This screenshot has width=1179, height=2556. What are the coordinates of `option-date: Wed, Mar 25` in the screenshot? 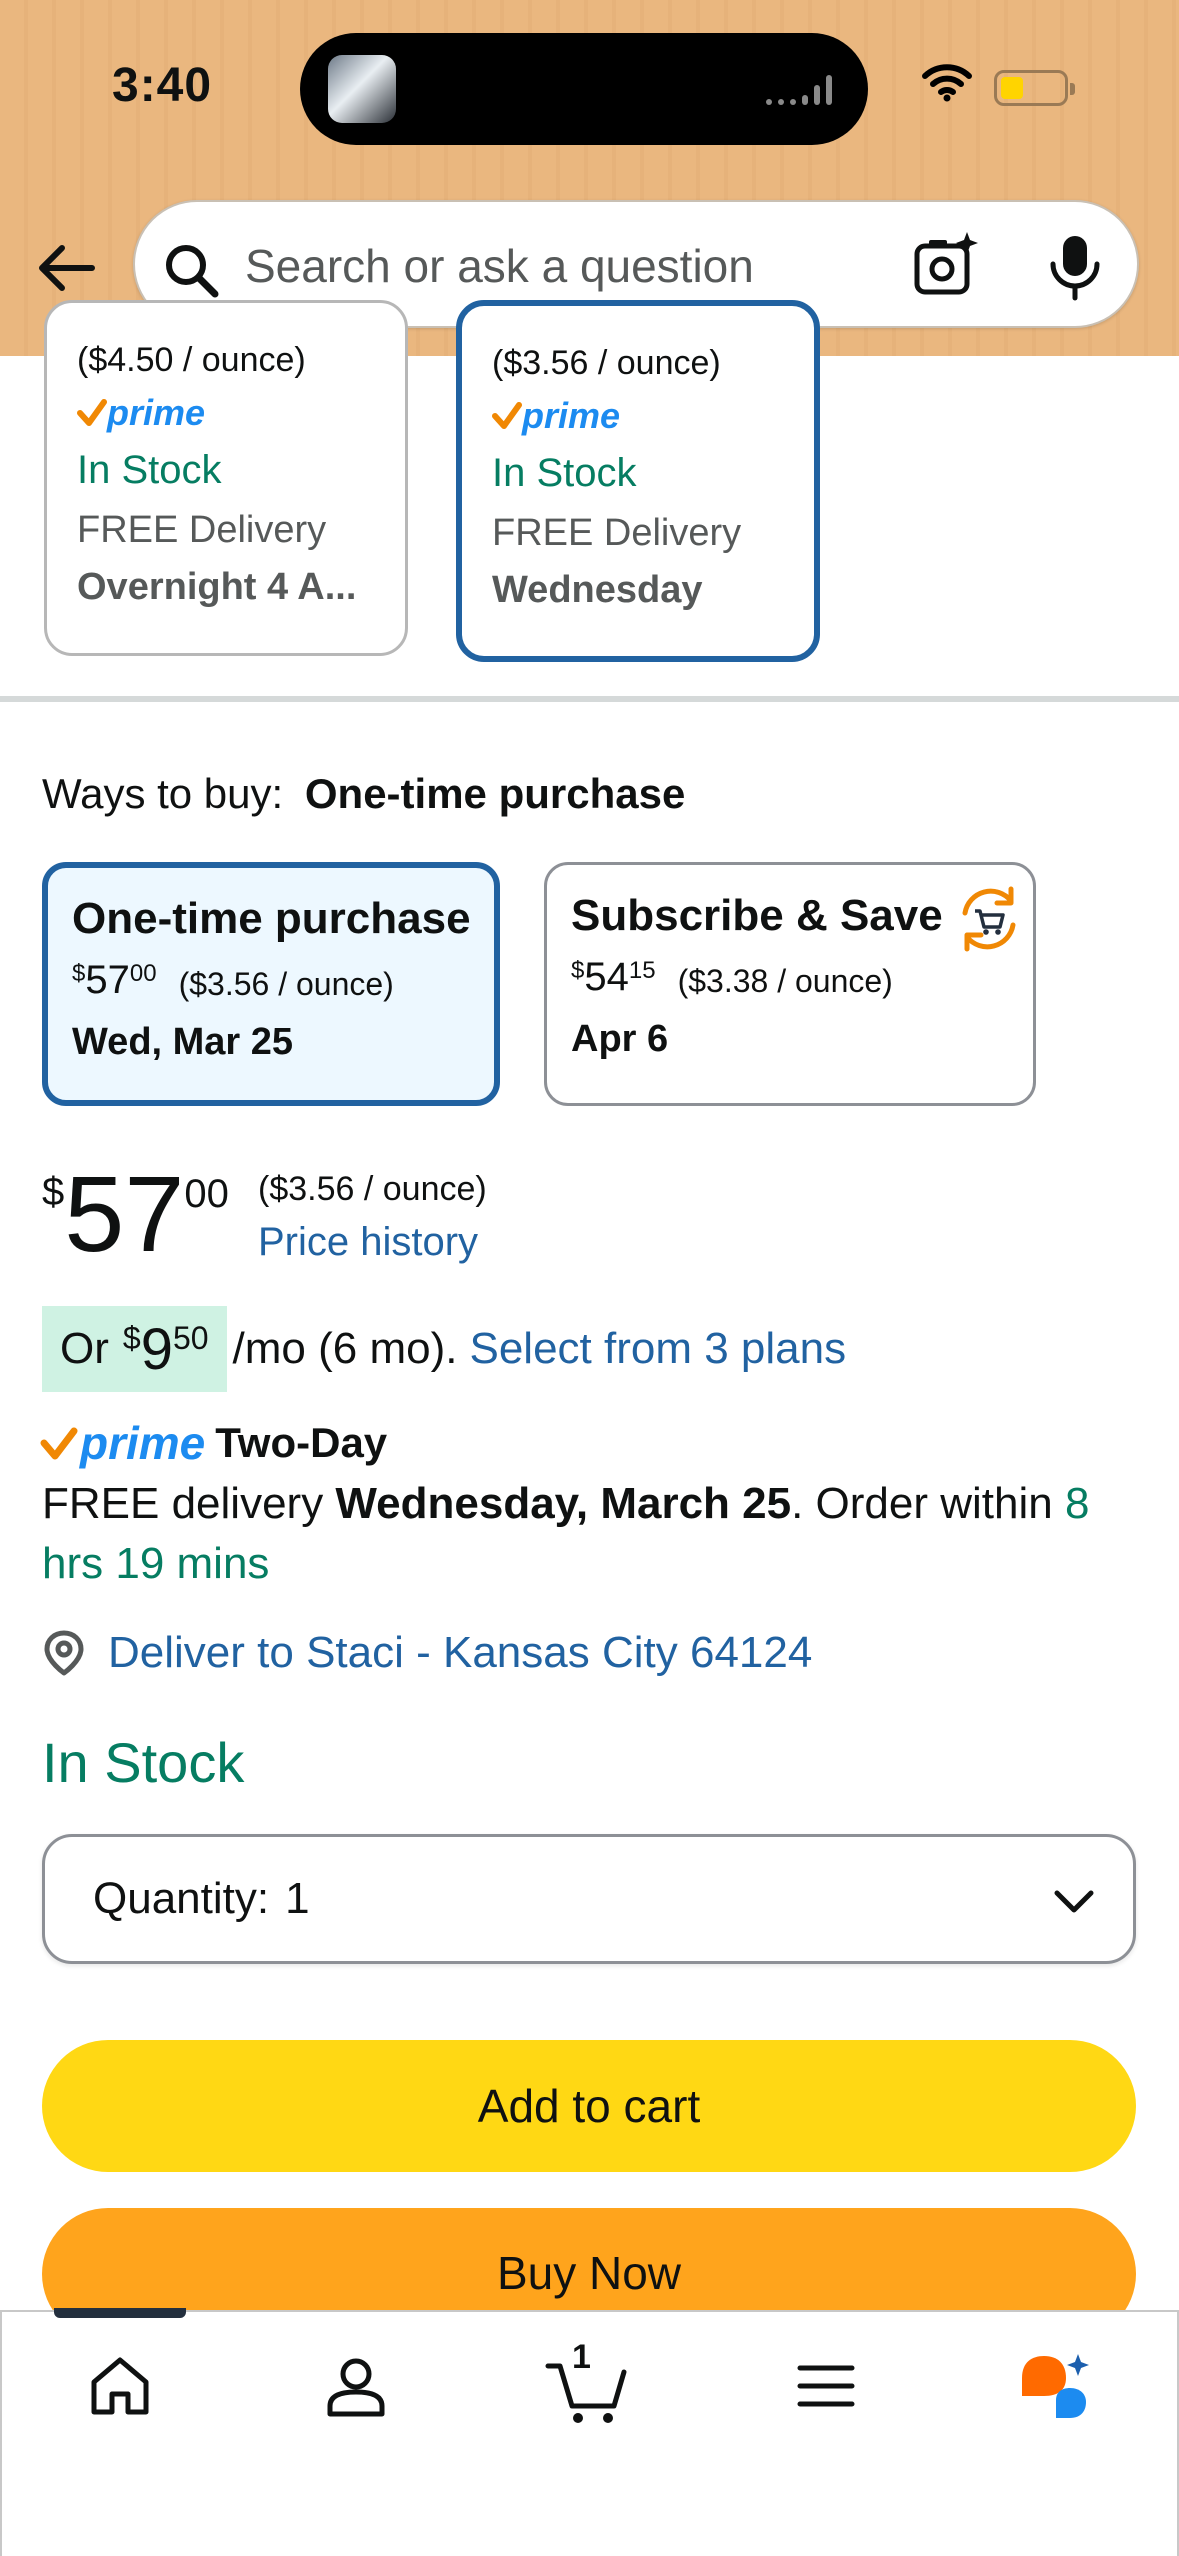 It's located at (183, 1042).